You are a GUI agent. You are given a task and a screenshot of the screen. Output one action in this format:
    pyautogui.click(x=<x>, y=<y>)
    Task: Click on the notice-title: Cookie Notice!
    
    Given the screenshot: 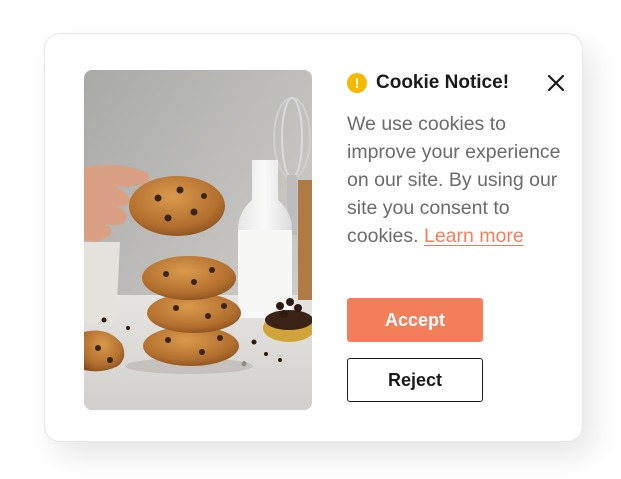 What is the action you would take?
    pyautogui.click(x=443, y=82)
    